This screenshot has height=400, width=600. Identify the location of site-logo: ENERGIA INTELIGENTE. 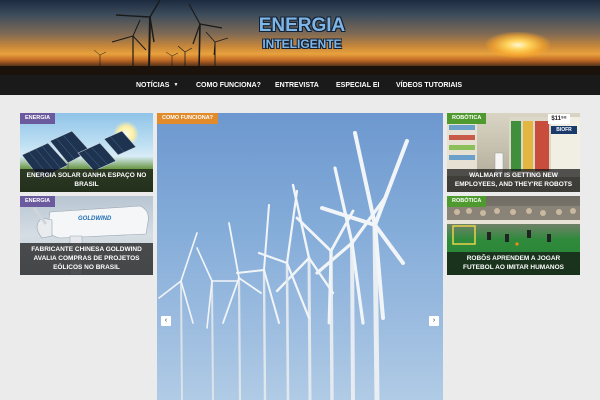
(302, 35).